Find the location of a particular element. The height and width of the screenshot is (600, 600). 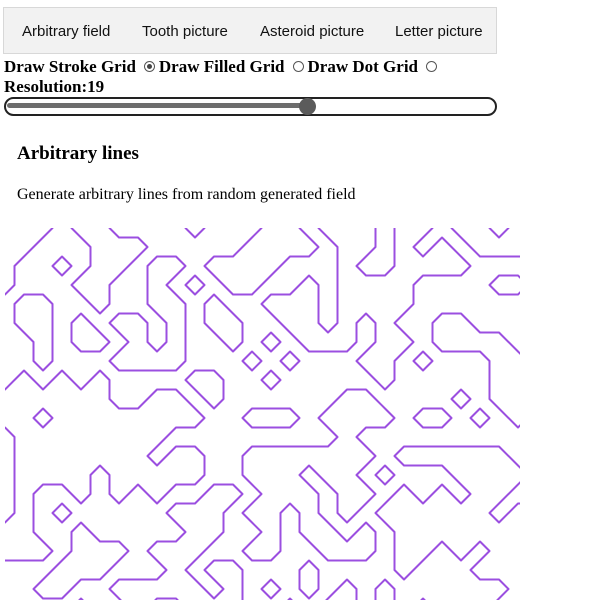

tab-tooth-picture: Tooth picture is located at coordinates (185, 31).